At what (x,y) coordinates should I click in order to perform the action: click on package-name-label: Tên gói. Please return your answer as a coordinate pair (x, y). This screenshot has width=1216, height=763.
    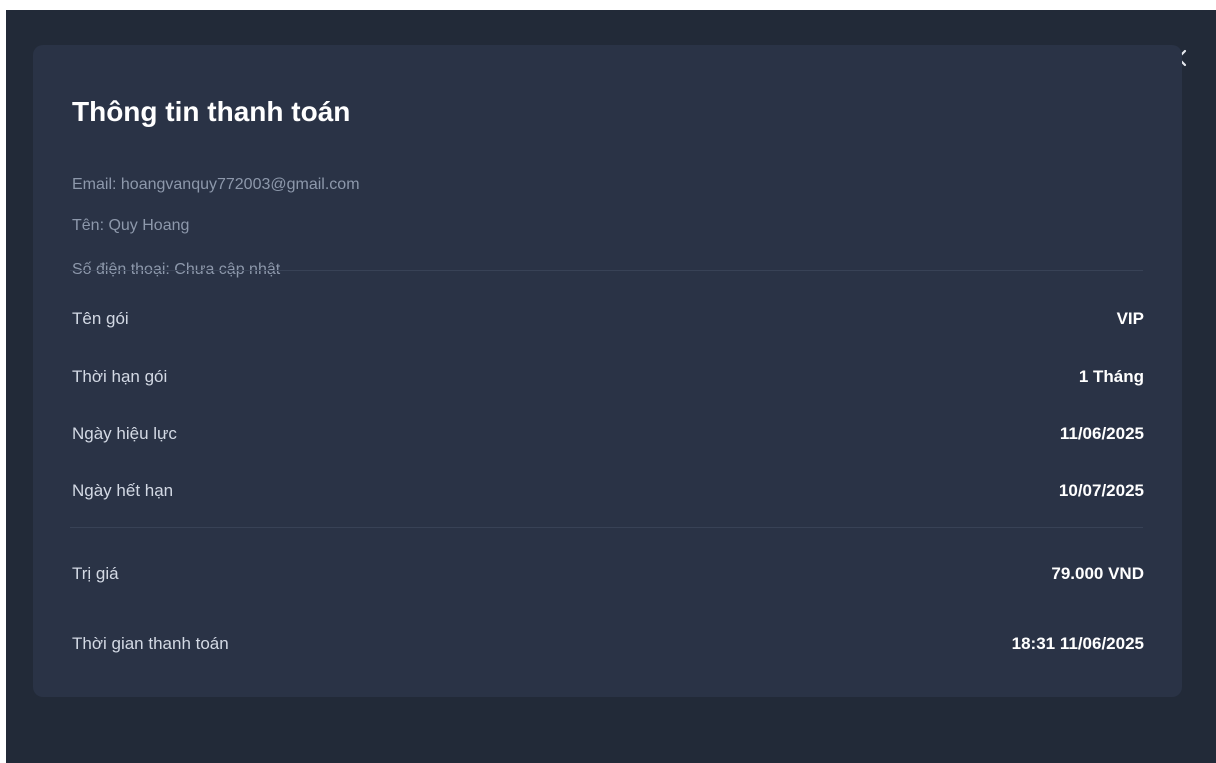
    Looking at the image, I should click on (100, 318).